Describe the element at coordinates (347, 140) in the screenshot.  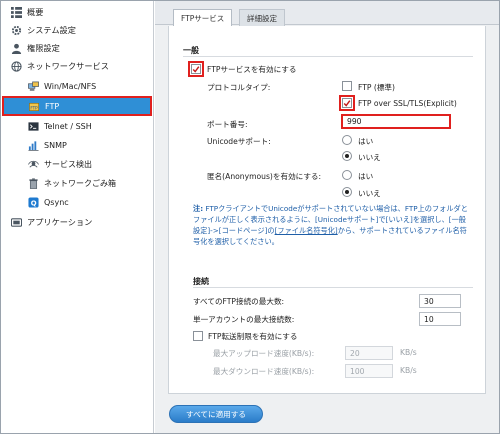
I see `unicode-yes-radio` at that location.